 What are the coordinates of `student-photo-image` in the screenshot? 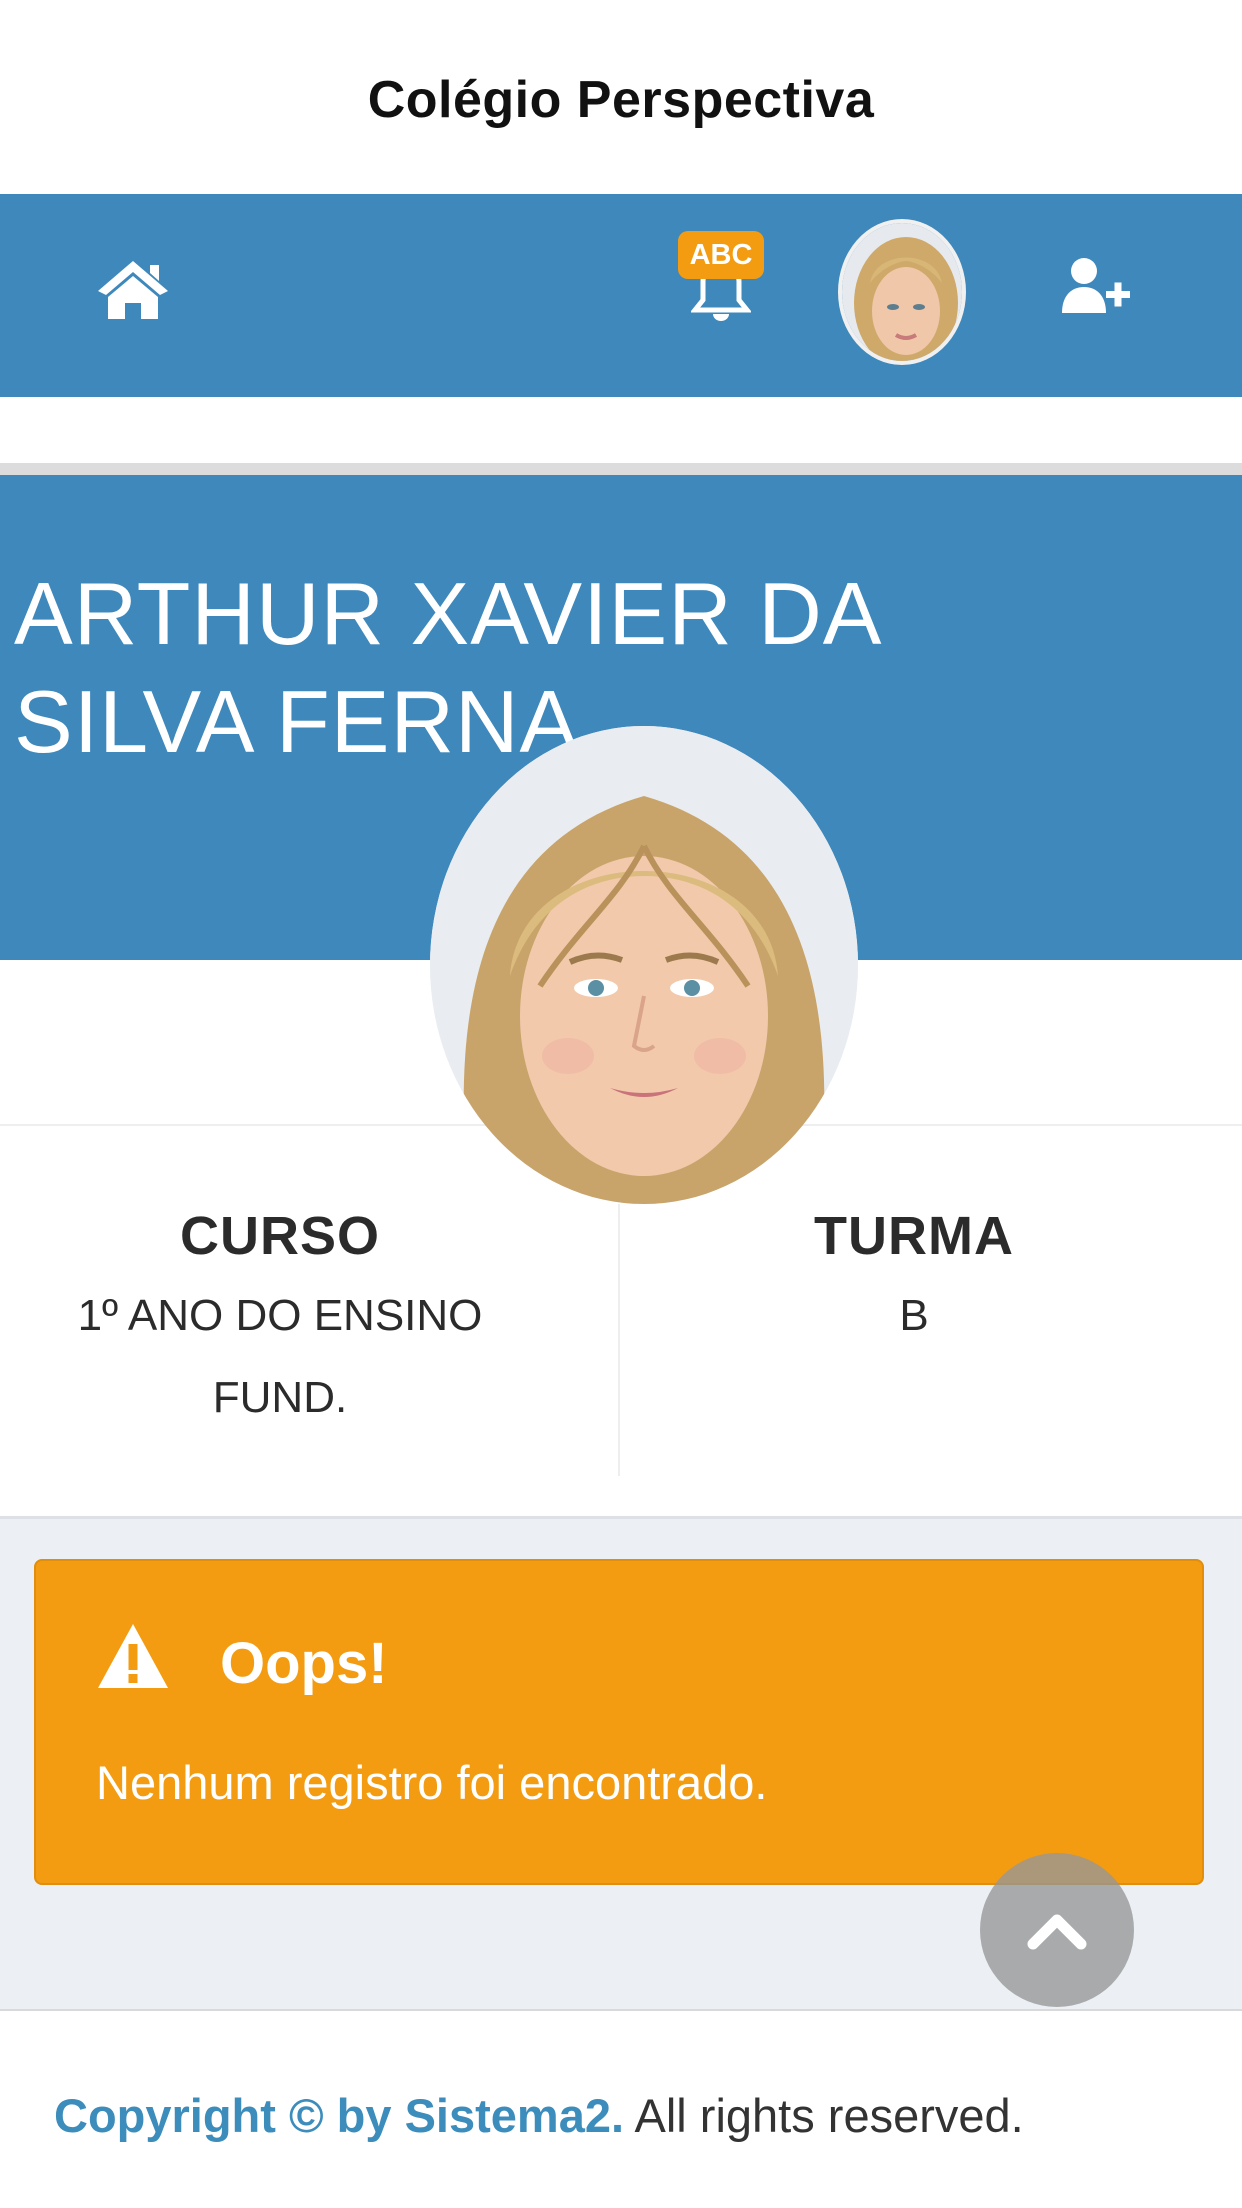 It's located at (644, 965).